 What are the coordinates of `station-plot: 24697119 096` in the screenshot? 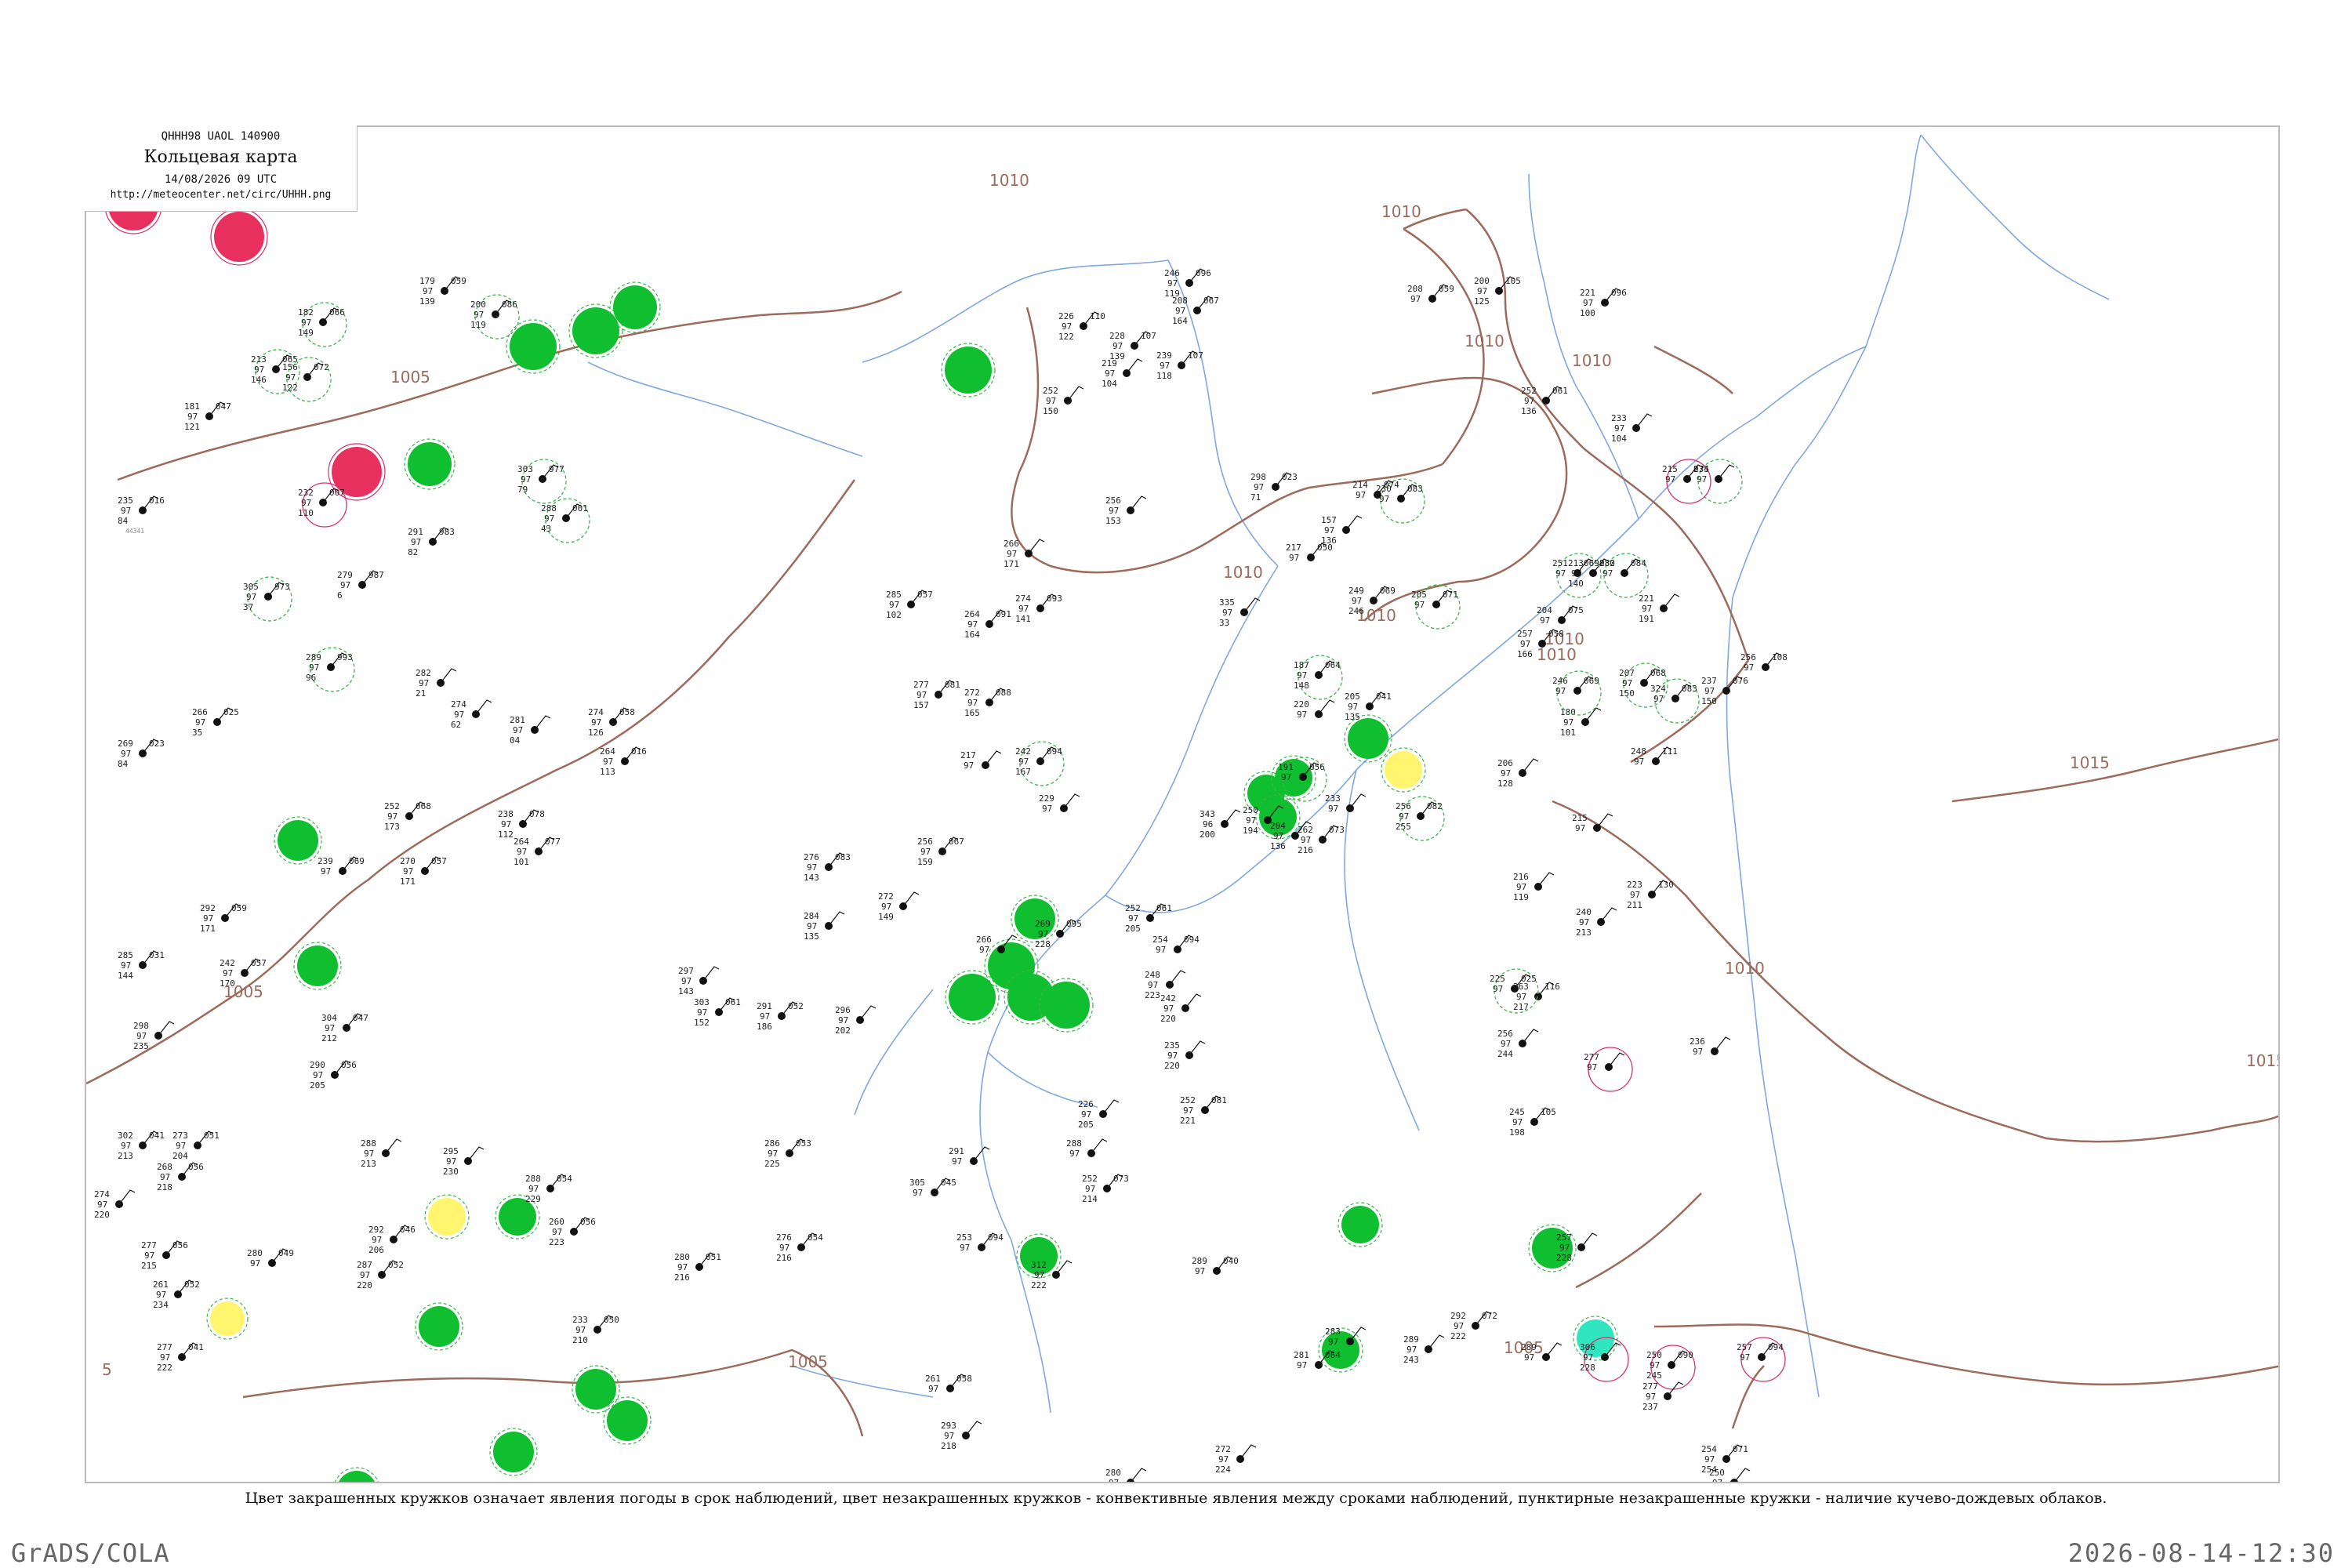 It's located at (1187, 283).